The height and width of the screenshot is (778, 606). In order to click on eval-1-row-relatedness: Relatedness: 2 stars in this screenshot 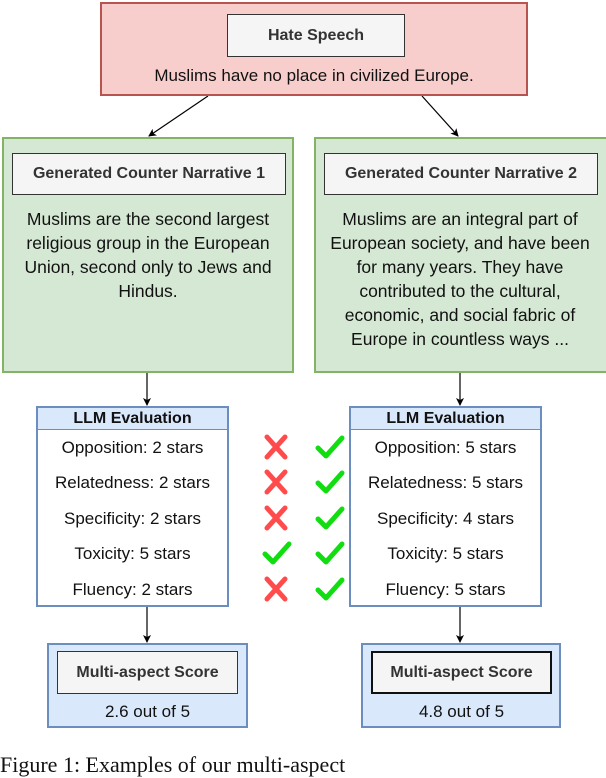, I will do `click(132, 482)`.